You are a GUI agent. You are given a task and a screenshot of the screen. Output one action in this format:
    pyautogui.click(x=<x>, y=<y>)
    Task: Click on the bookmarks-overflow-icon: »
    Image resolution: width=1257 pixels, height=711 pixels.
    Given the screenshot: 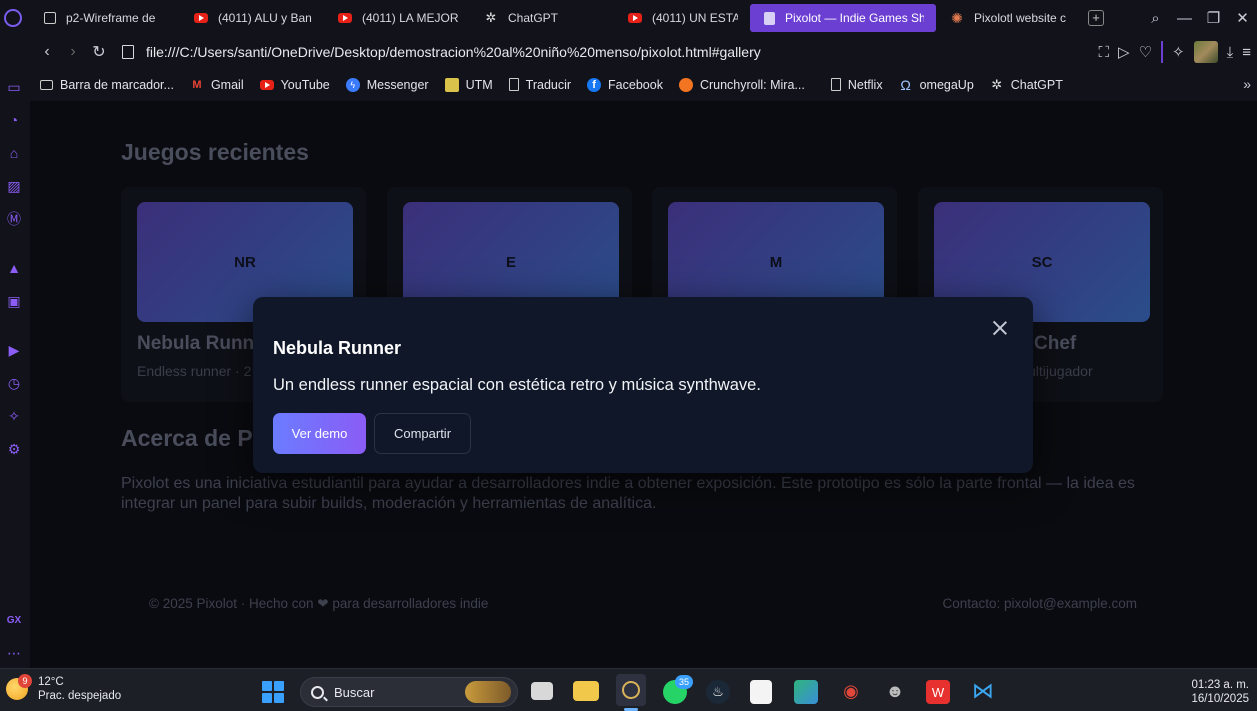 What is the action you would take?
    pyautogui.click(x=1247, y=84)
    